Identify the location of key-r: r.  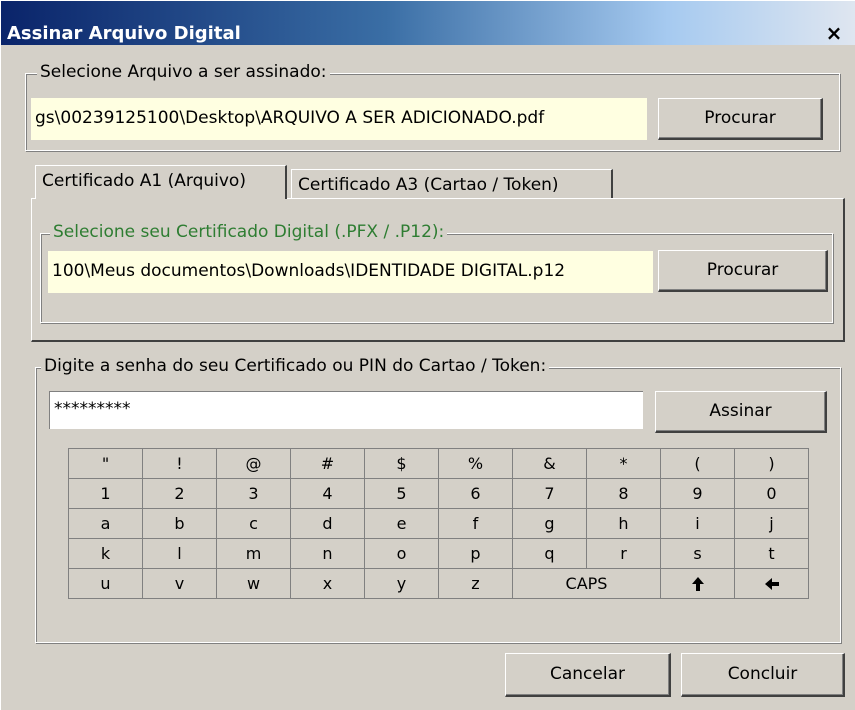
(624, 554).